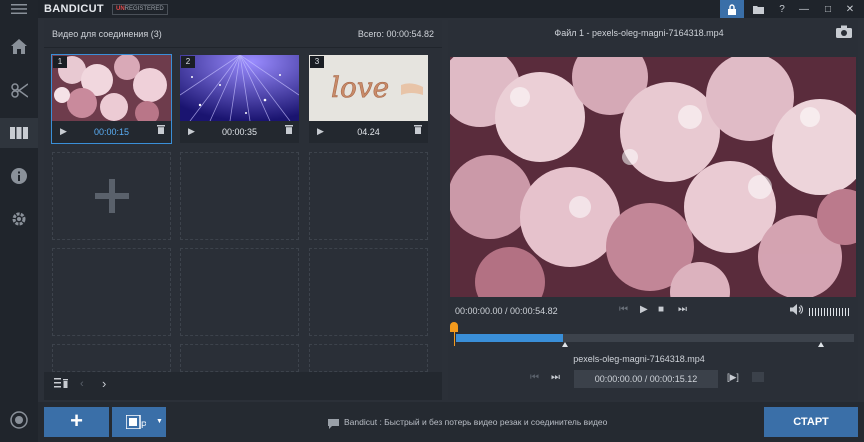  Describe the element at coordinates (733, 377) in the screenshot. I see `segment-frame-icon: [▶]` at that location.